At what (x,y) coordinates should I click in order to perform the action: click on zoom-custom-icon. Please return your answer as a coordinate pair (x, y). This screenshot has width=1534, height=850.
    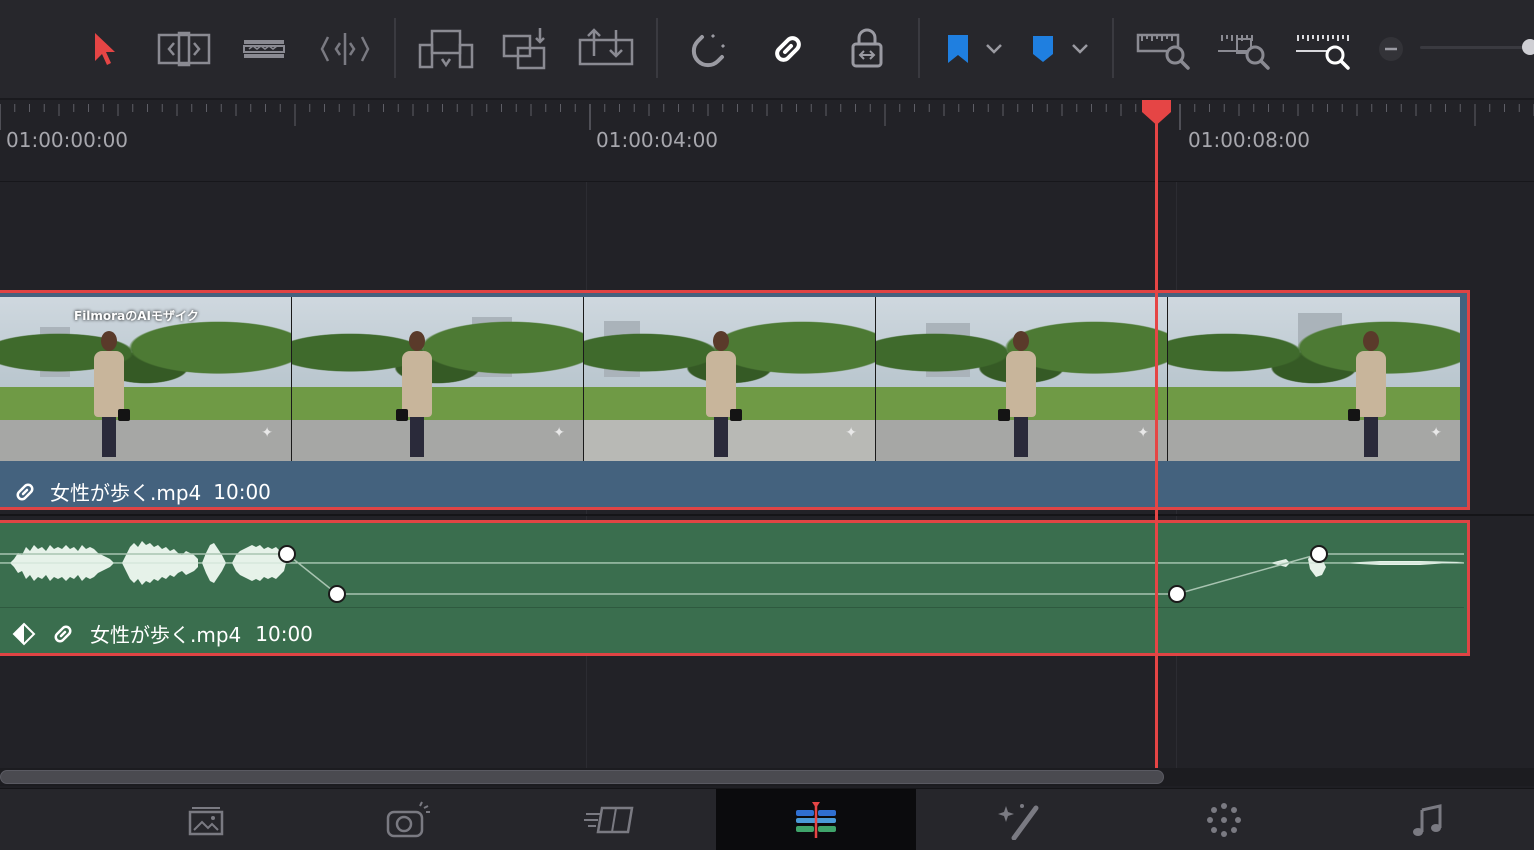
    Looking at the image, I should click on (1323, 52).